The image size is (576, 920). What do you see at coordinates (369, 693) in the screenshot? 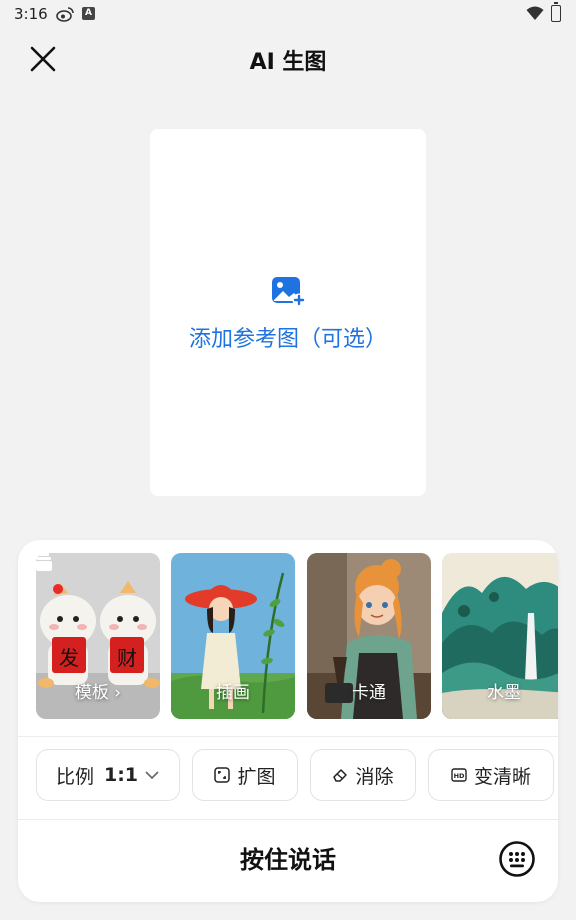
I see `style-label-cartoon: 卡通` at bounding box center [369, 693].